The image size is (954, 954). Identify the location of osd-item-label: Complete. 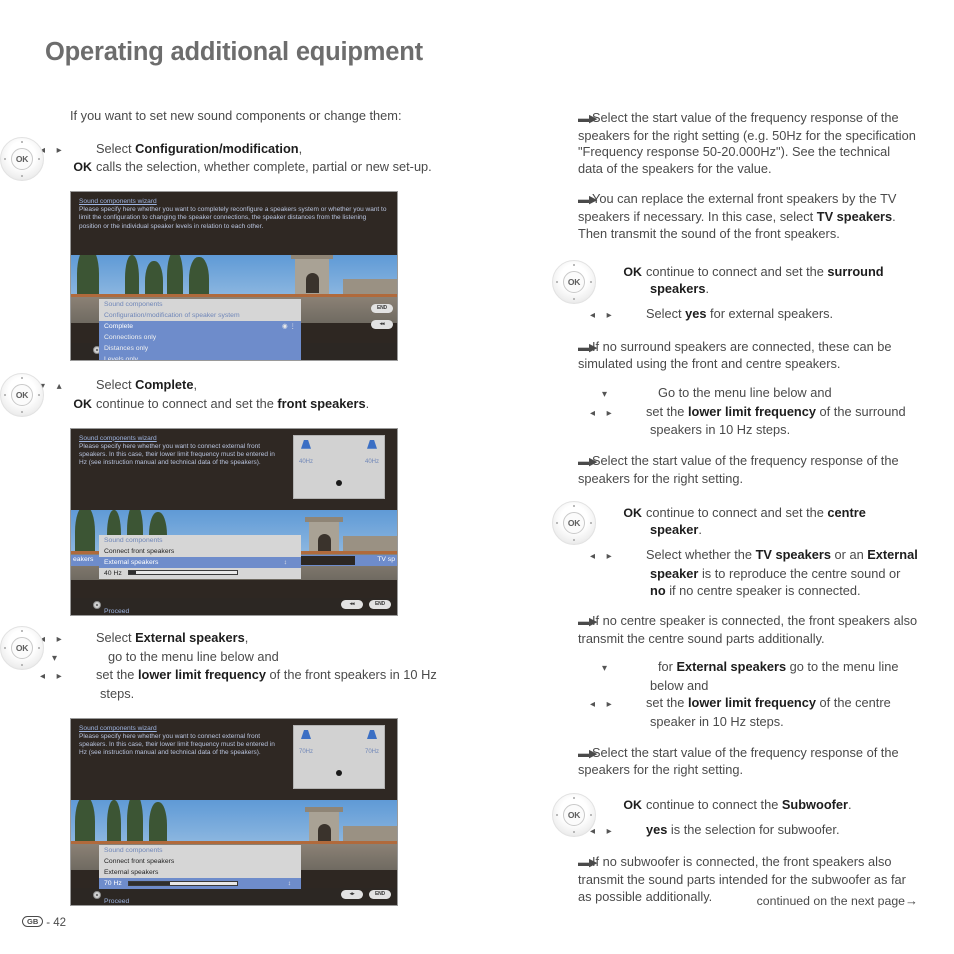
(119, 327).